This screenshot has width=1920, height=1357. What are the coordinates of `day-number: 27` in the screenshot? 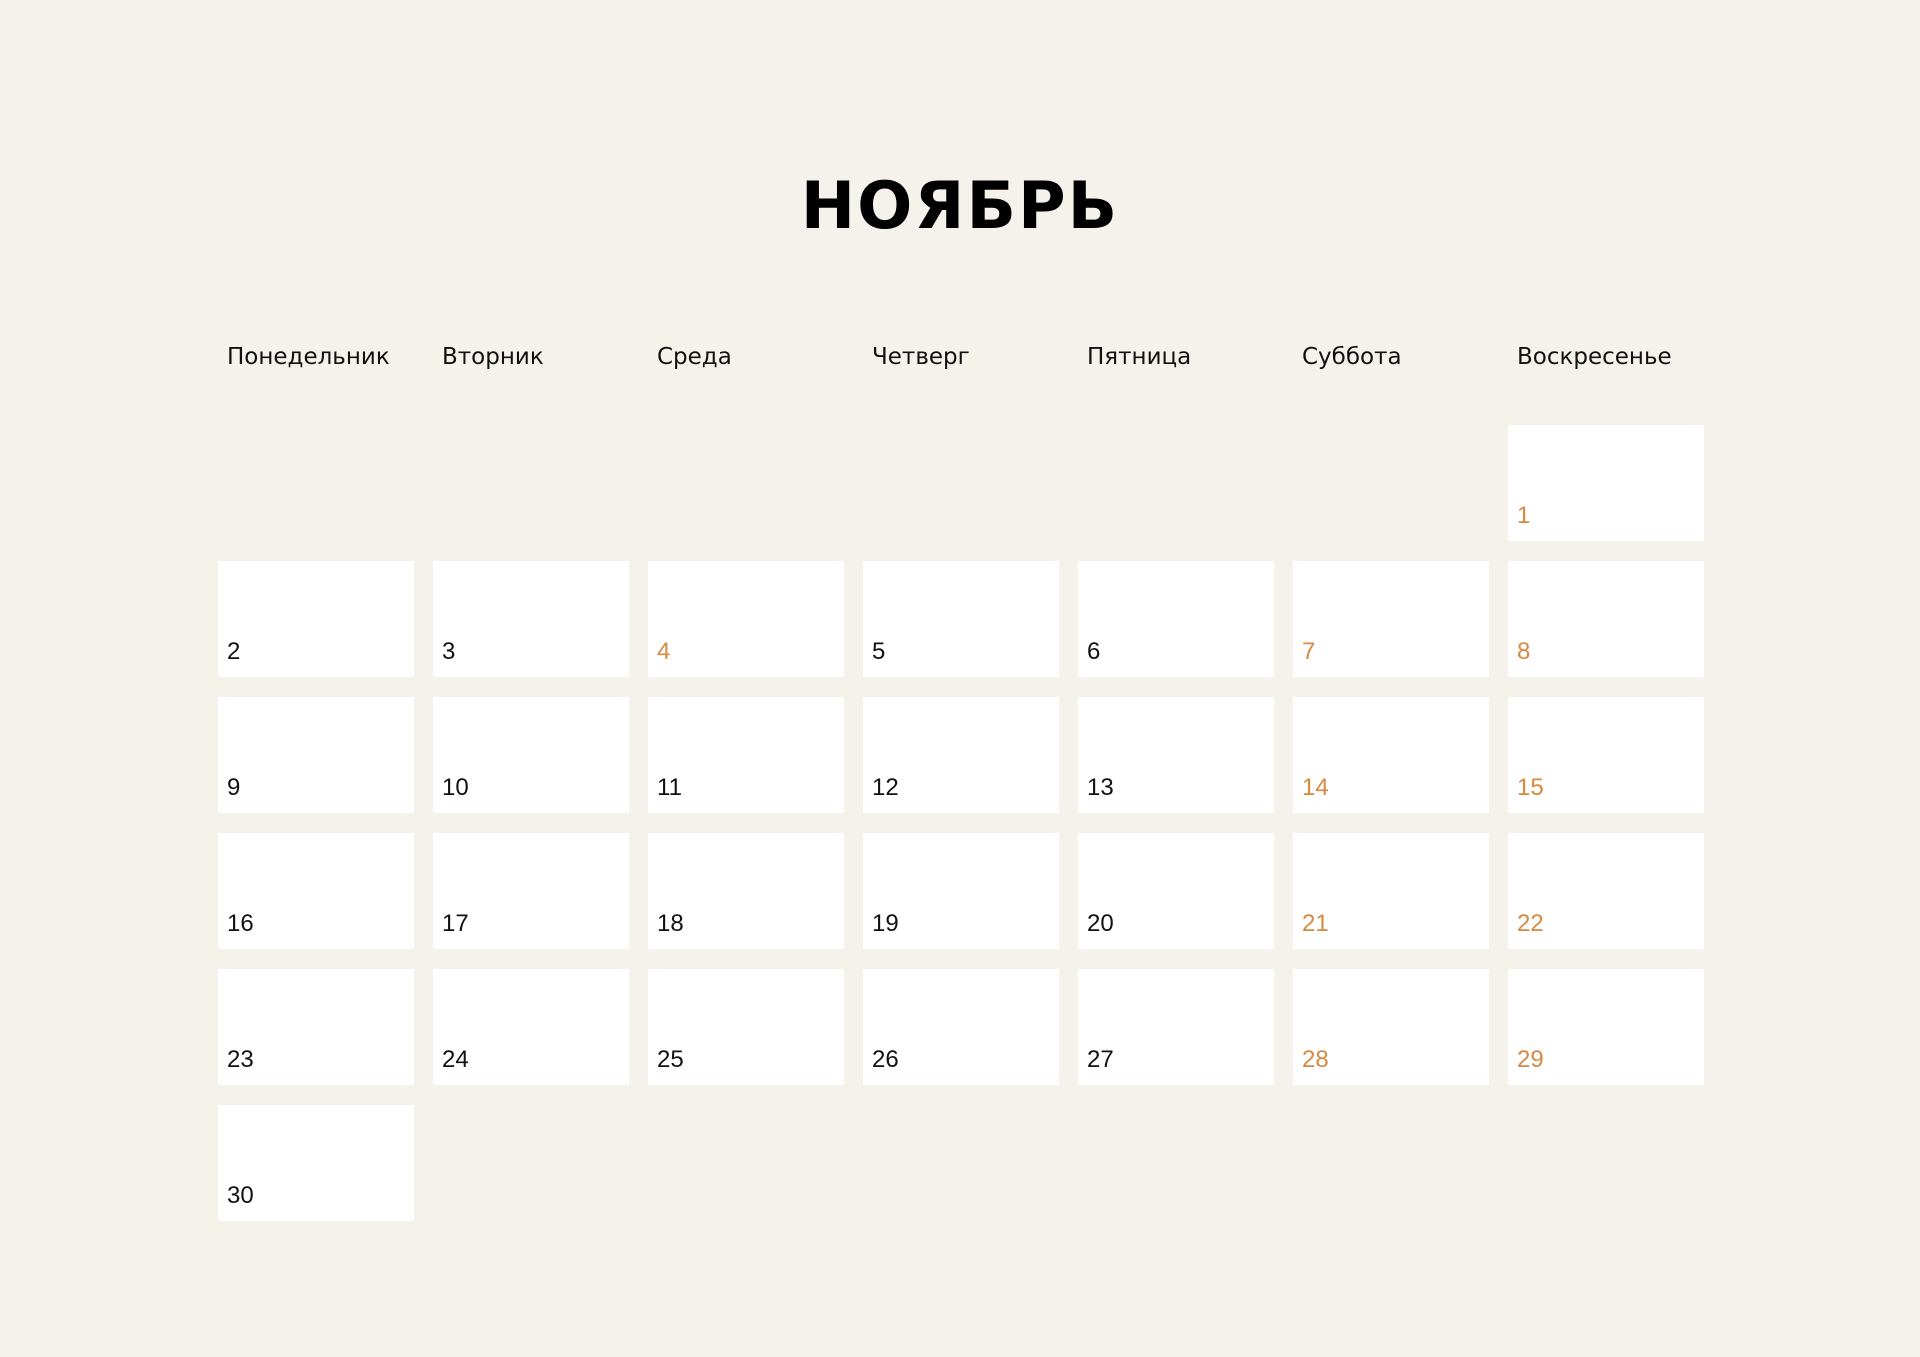 It's located at (1100, 1059).